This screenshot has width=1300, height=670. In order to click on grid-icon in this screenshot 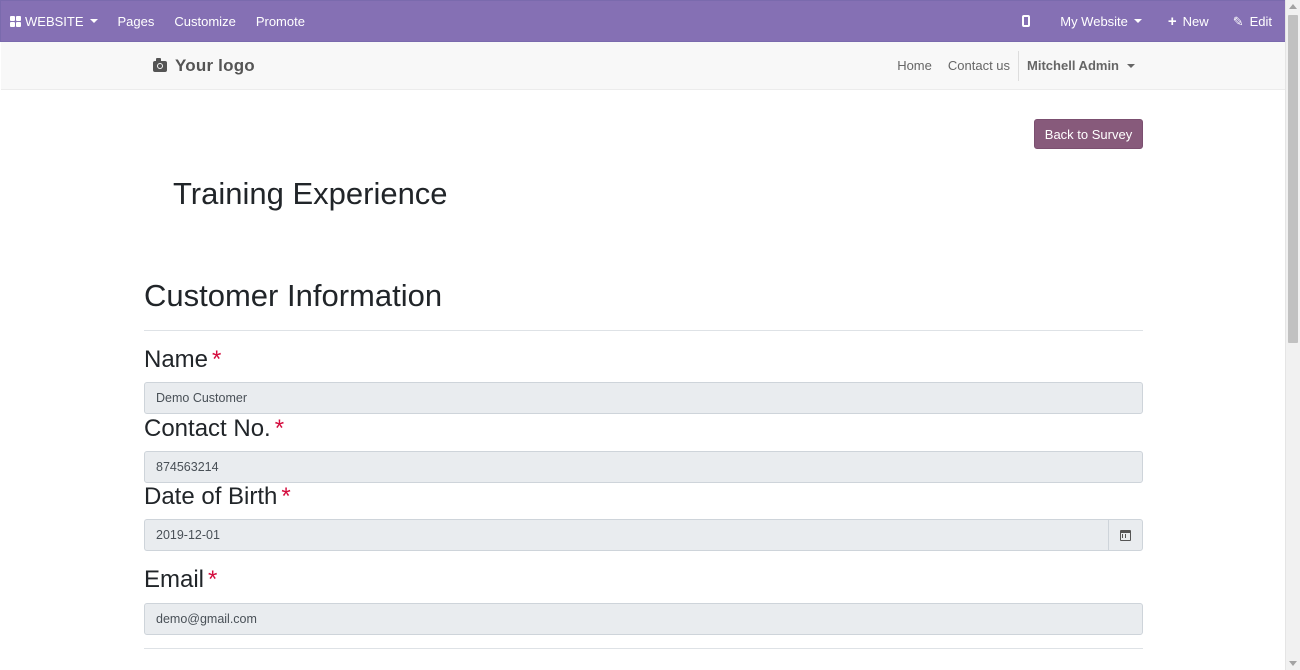, I will do `click(15, 21)`.